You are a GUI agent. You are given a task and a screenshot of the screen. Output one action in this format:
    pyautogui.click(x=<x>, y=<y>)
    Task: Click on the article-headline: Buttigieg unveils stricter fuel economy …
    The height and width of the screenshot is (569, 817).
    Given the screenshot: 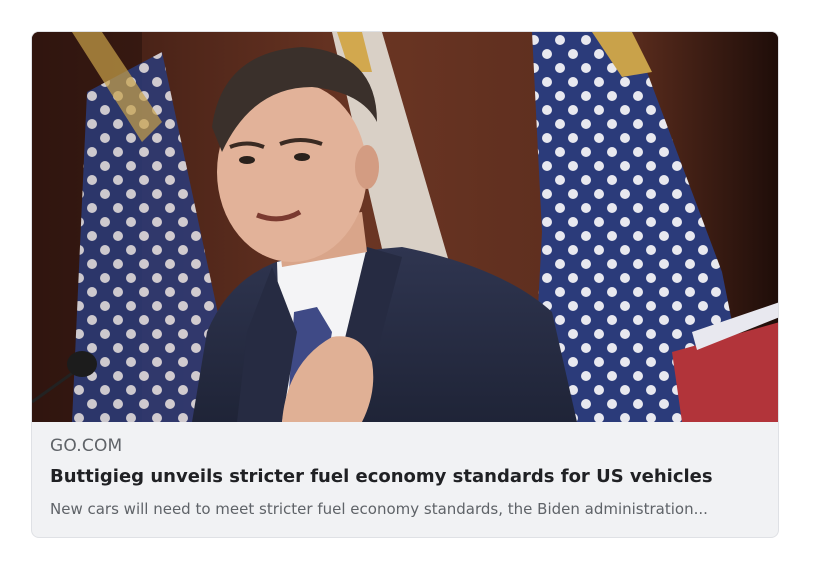 What is the action you would take?
    pyautogui.click(x=405, y=477)
    